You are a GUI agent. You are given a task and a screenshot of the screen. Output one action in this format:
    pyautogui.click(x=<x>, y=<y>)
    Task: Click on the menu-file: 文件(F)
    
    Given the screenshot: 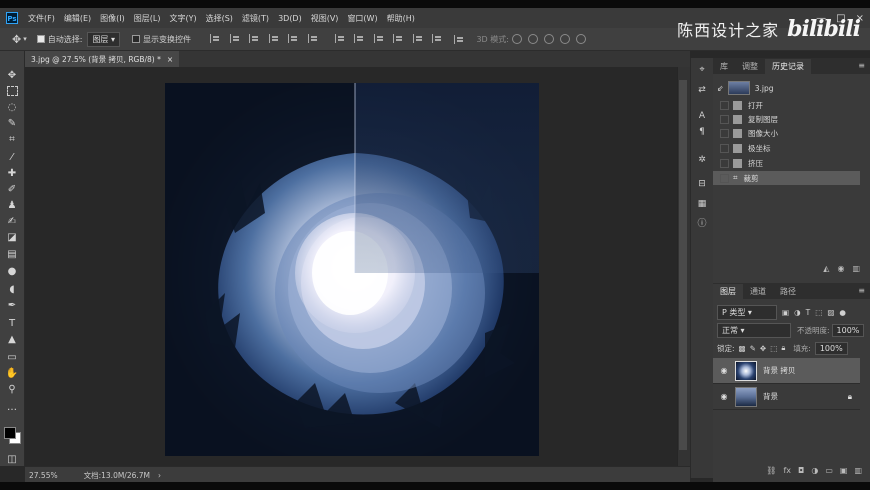 What is the action you would take?
    pyautogui.click(x=41, y=18)
    